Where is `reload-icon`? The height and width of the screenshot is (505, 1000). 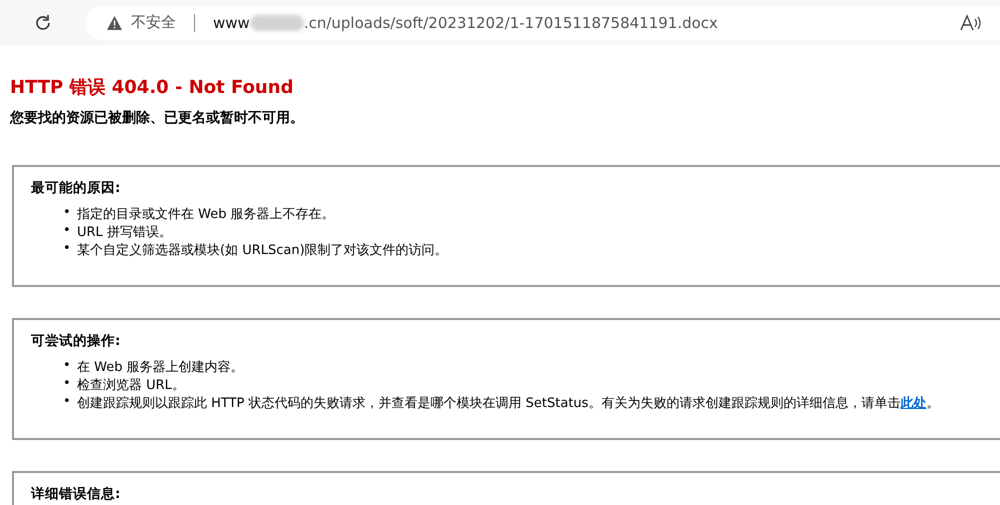
reload-icon is located at coordinates (43, 22).